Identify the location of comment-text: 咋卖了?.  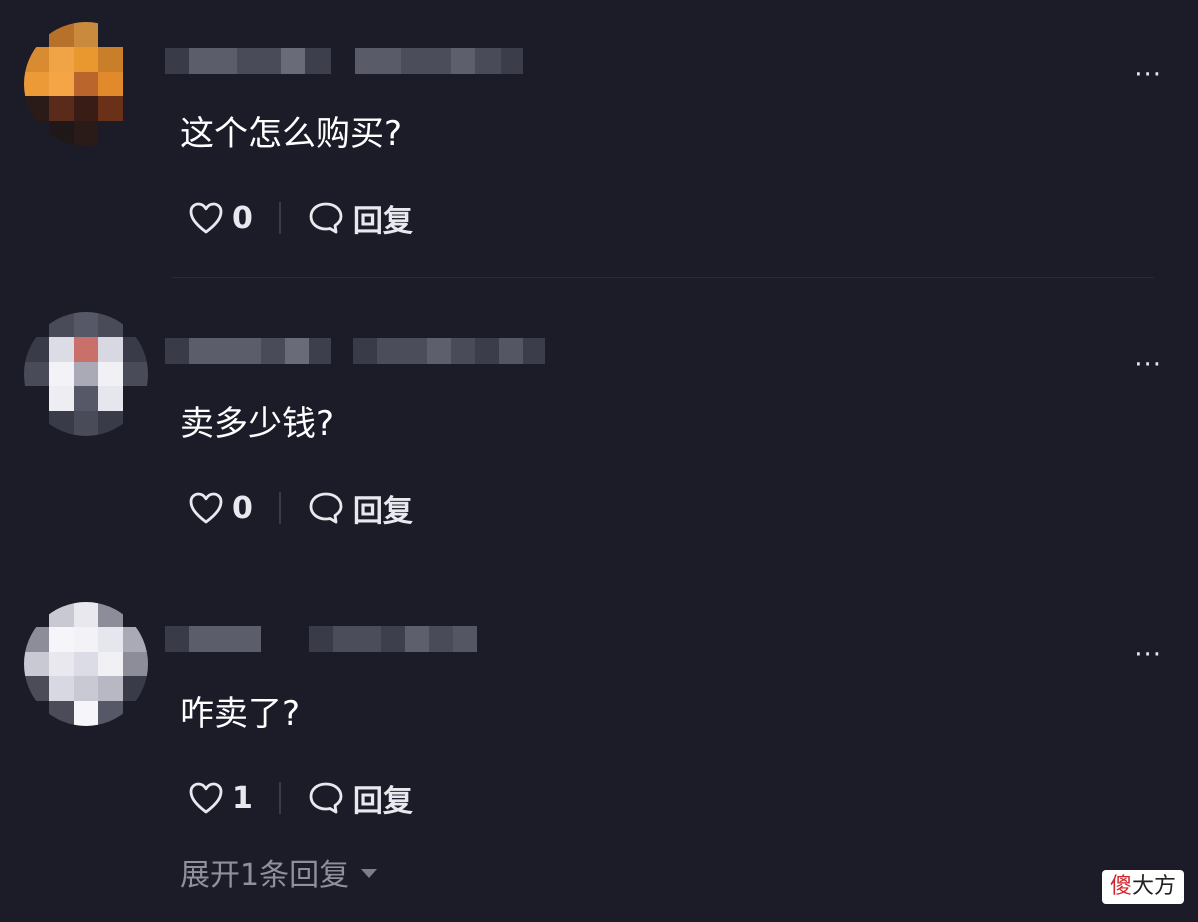
(240, 714).